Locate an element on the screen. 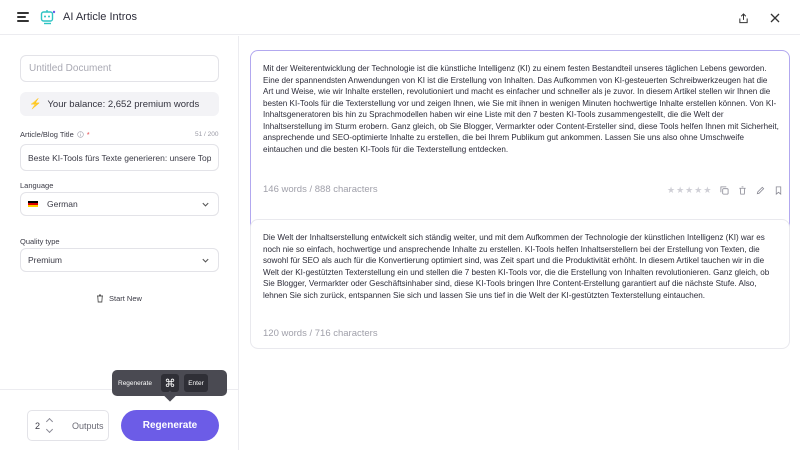  output-stats: 120 words / 716 characters is located at coordinates (320, 333).